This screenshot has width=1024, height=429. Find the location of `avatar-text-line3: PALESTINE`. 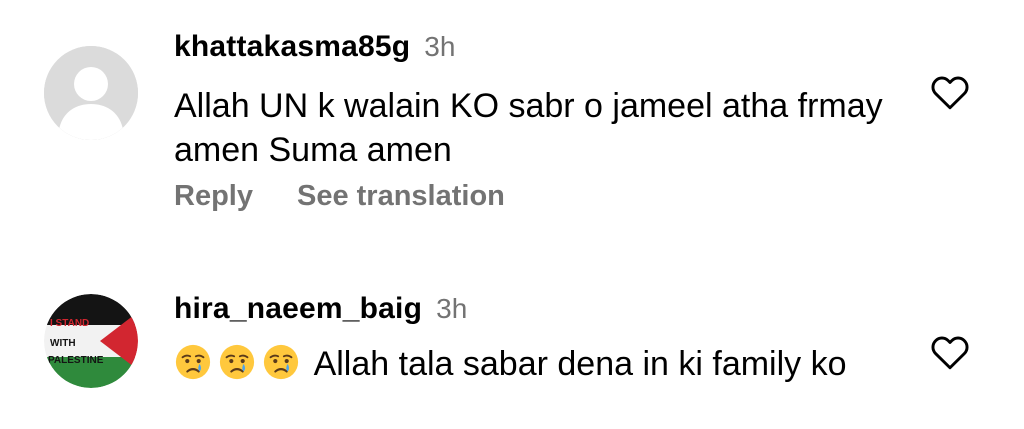

avatar-text-line3: PALESTINE is located at coordinates (76, 360).